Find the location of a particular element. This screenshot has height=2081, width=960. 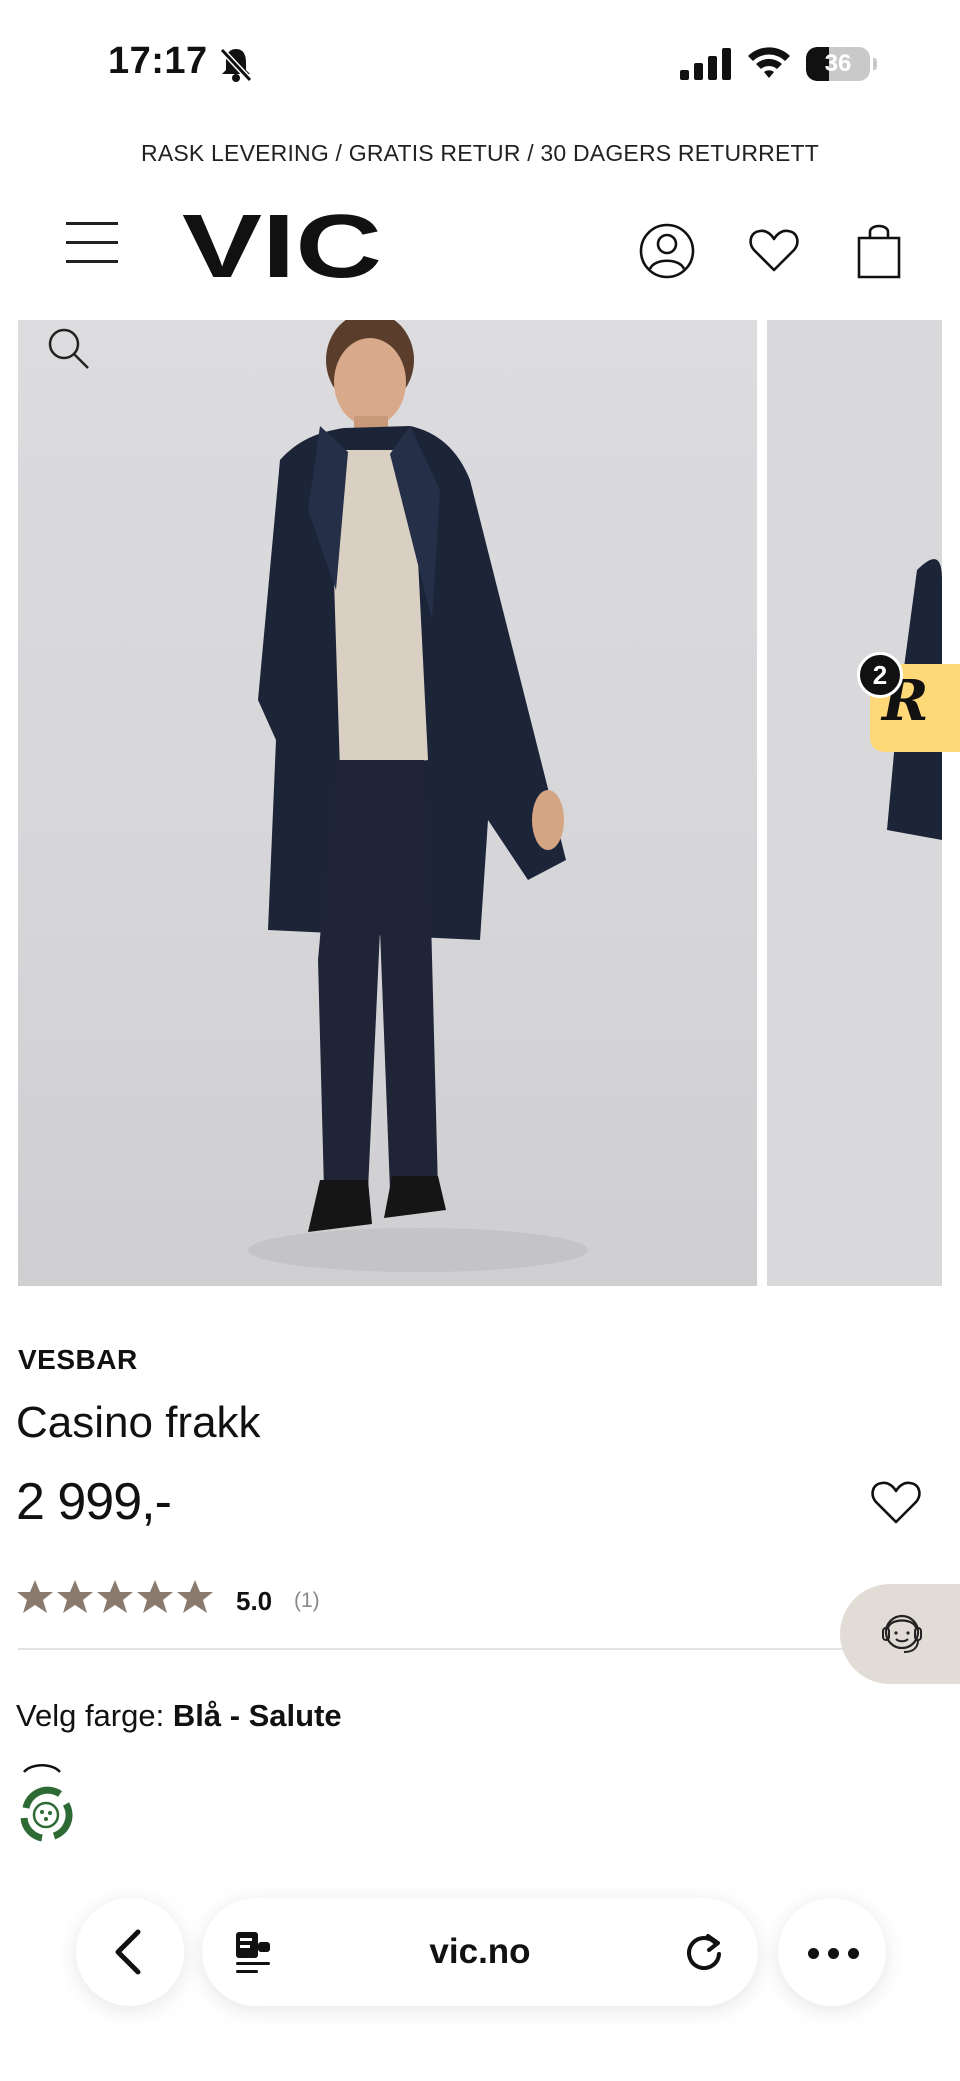

support-agent-icon is located at coordinates (902, 1633).